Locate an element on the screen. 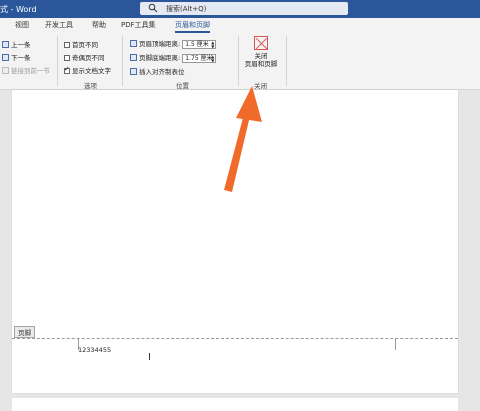 The image size is (480, 411). footer-margin-corner-right is located at coordinates (393, 344).